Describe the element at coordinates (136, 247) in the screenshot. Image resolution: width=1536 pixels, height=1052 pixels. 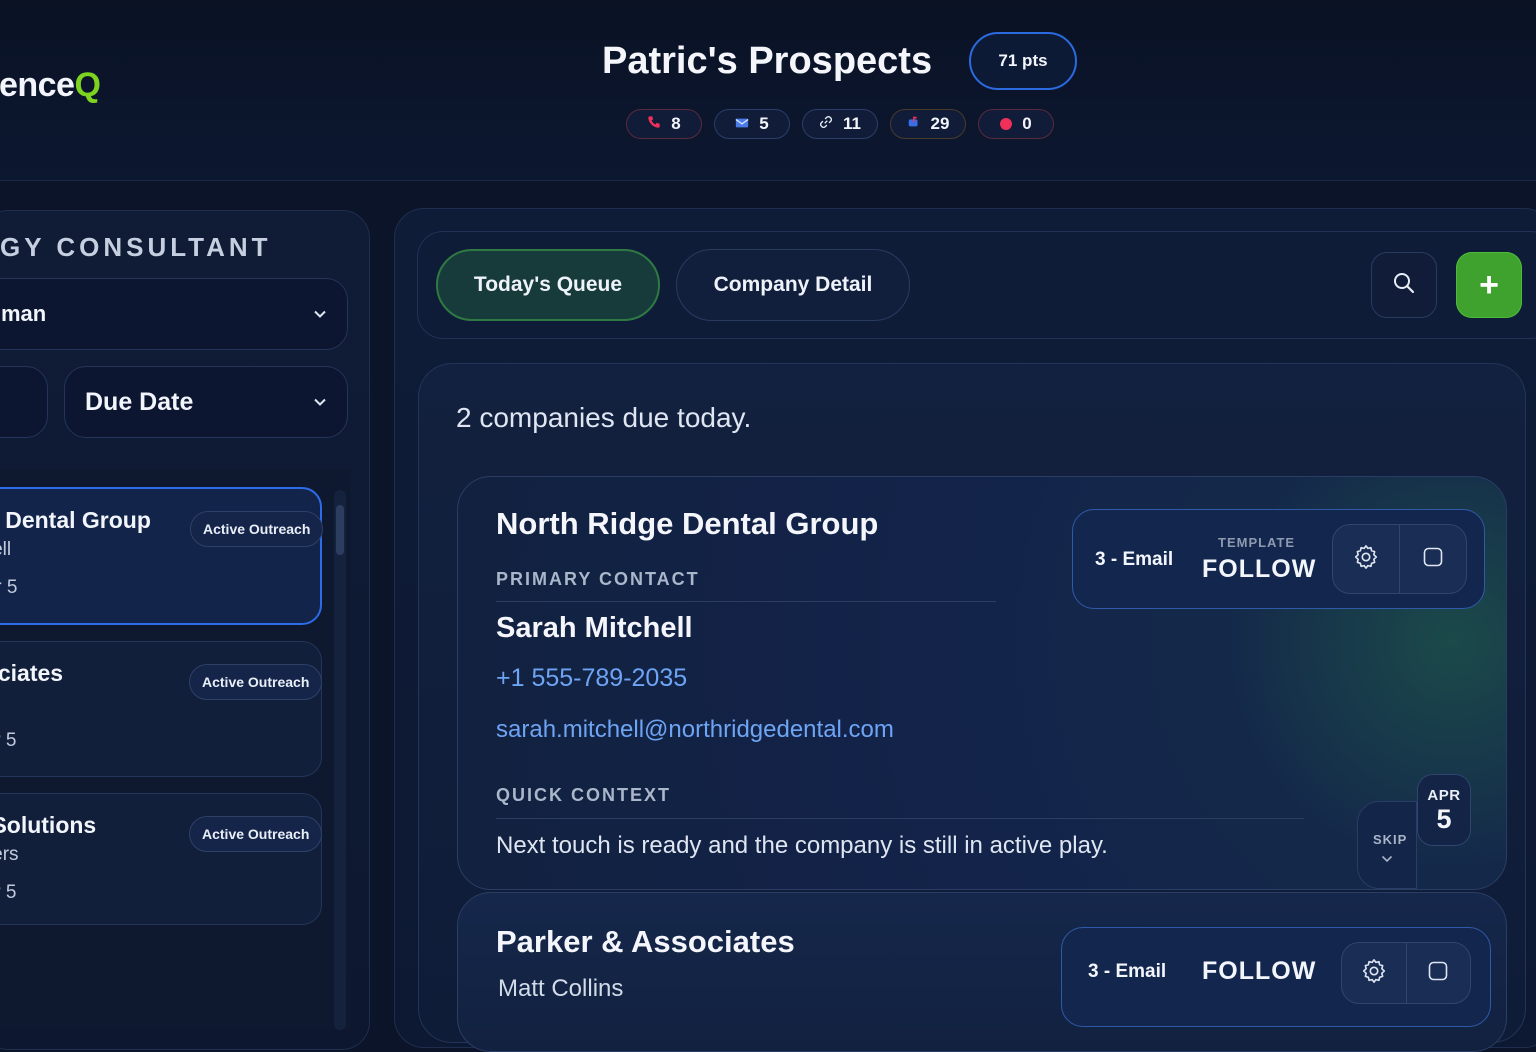
I see `sidebar-role-title: GY CONSULTANT` at that location.